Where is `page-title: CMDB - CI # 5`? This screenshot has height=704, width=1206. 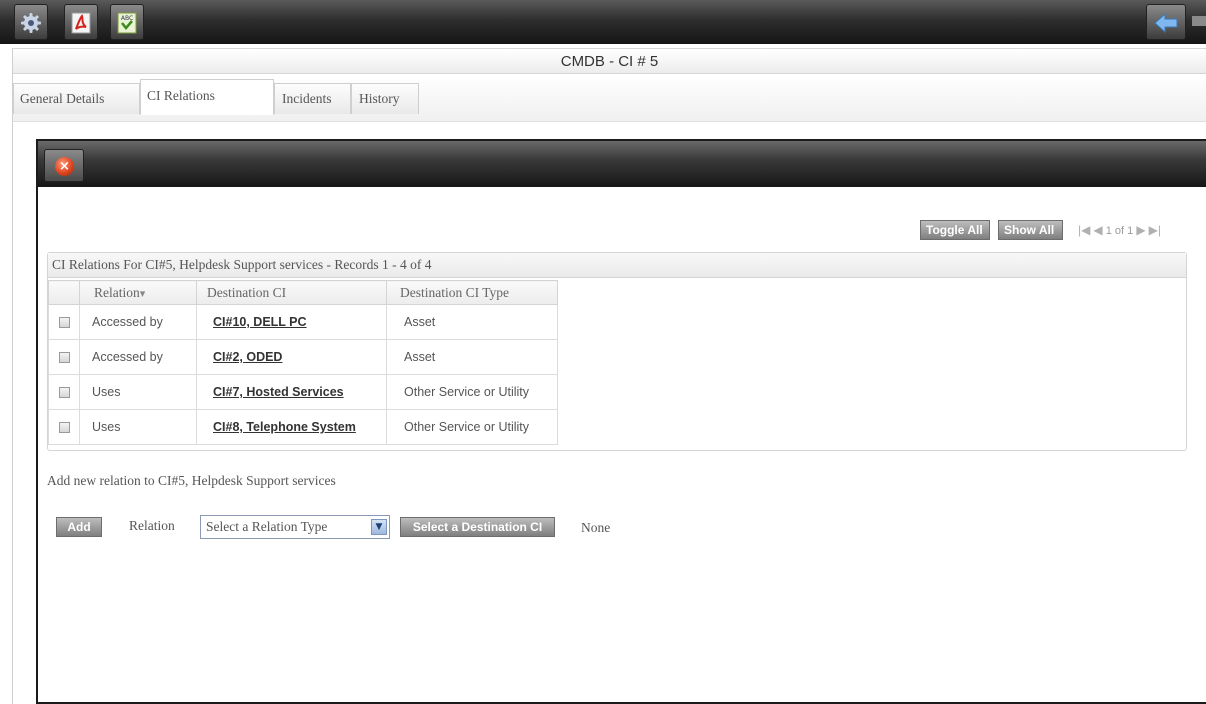
page-title: CMDB - CI # 5 is located at coordinates (609, 61).